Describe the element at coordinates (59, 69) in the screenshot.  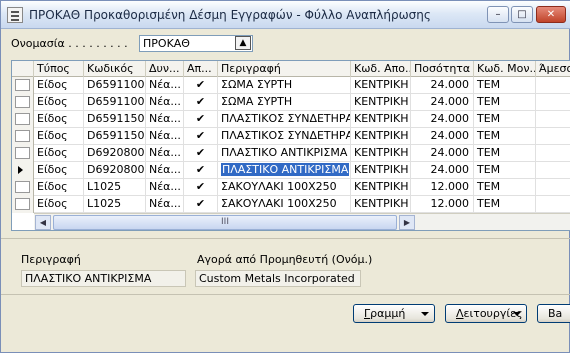
I see `header-type: Τύπος` at that location.